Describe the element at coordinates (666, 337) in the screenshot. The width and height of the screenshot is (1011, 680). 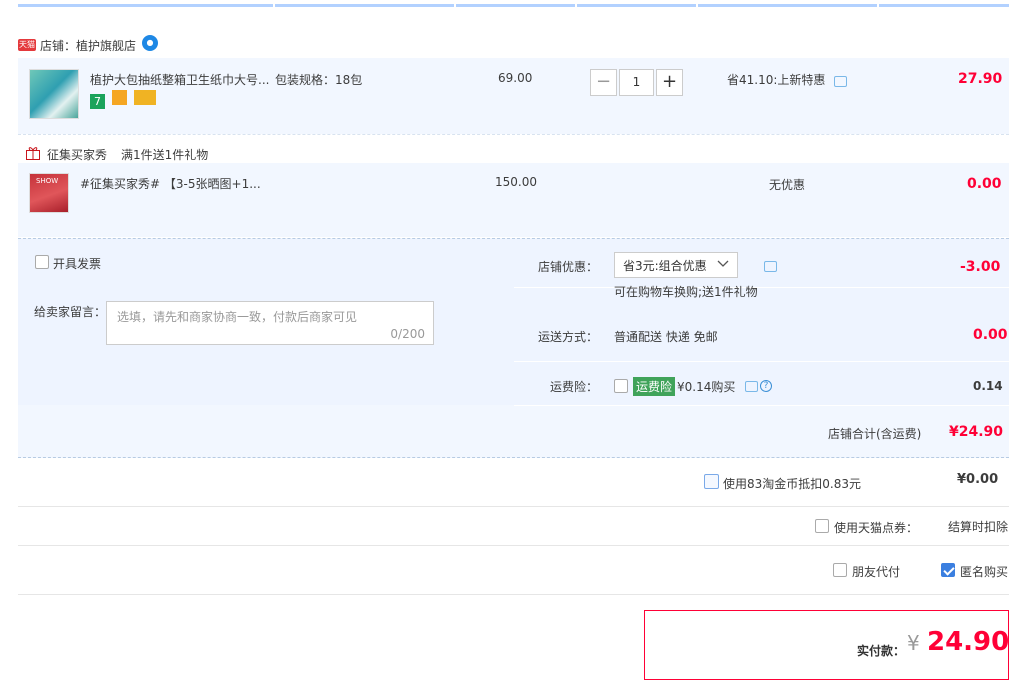
I see `shipping-method: 普通配送 快递 免邮` at that location.